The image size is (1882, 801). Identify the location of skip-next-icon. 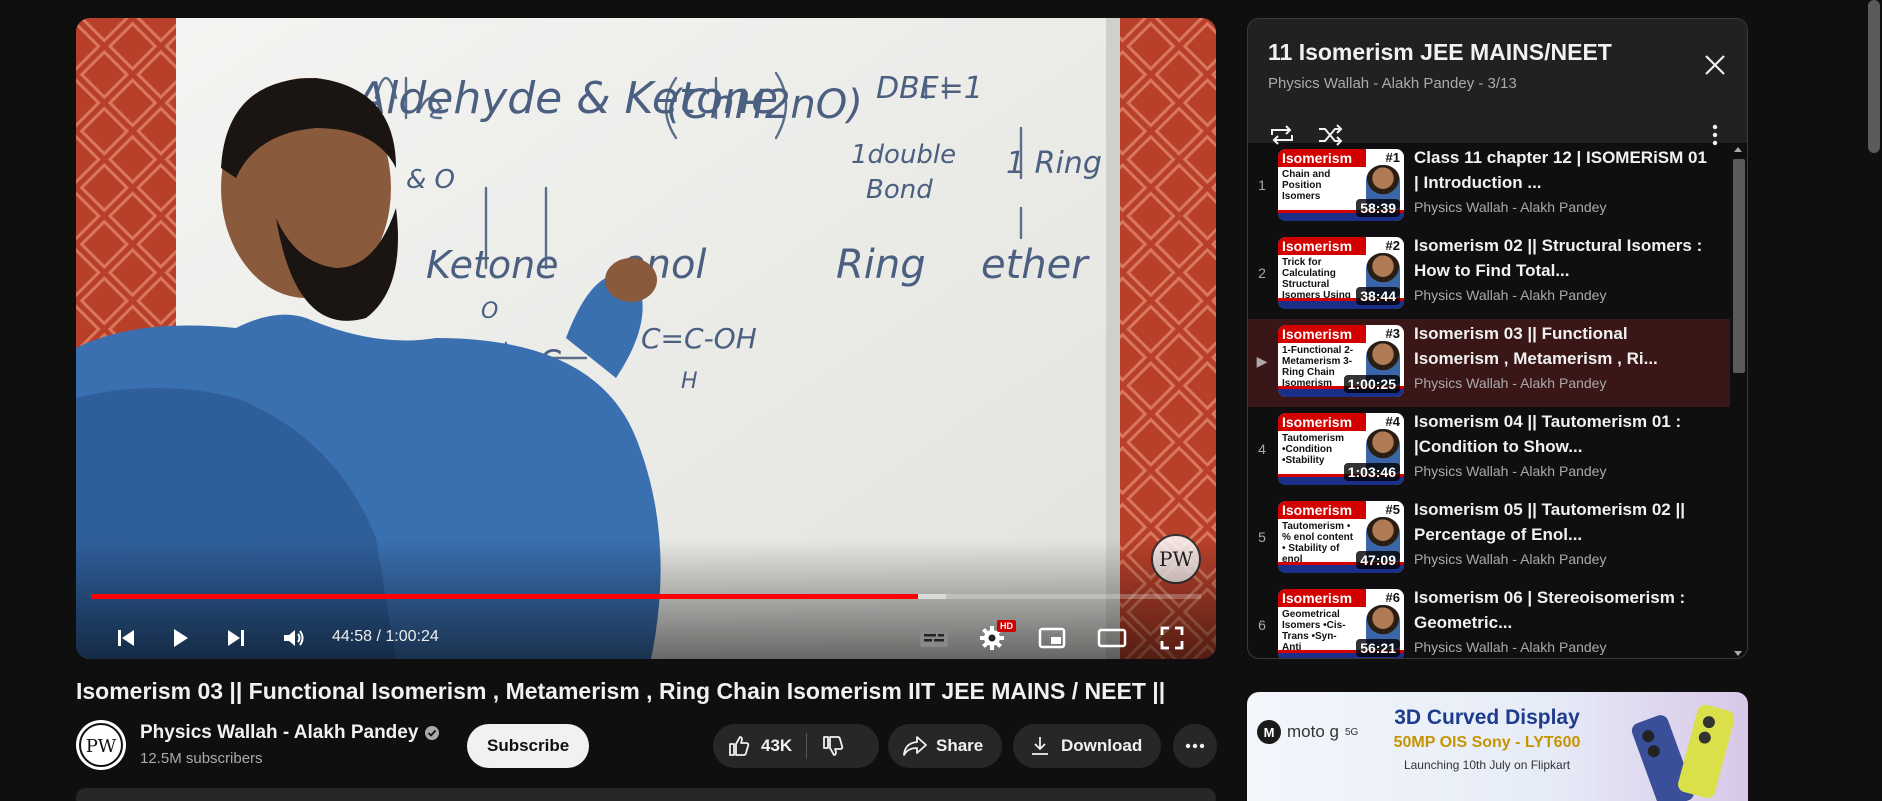
(236, 638).